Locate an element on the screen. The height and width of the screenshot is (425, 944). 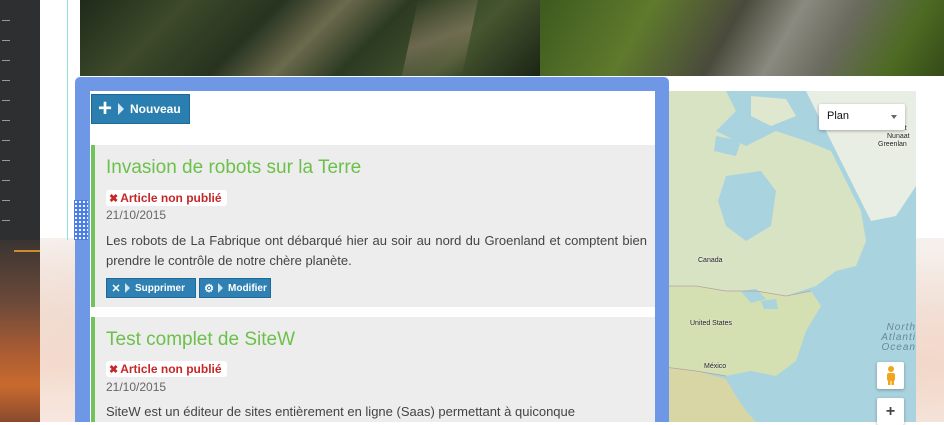
zoom-in-button: + is located at coordinates (890, 411).